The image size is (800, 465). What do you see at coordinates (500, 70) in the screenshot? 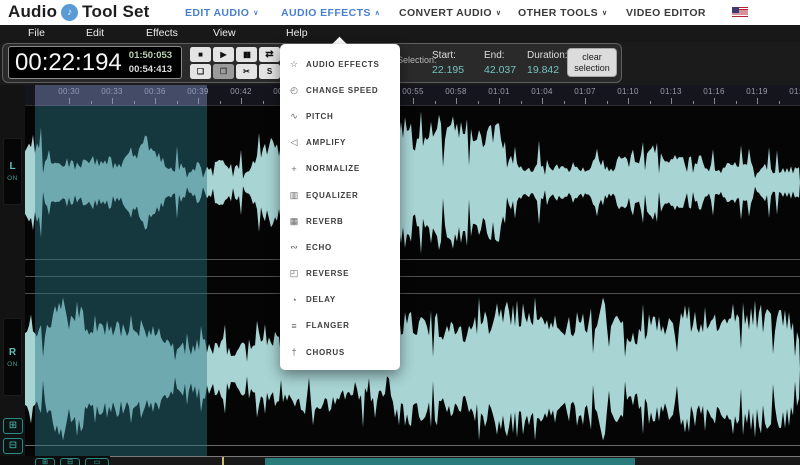
I see `end-value: 42.037` at bounding box center [500, 70].